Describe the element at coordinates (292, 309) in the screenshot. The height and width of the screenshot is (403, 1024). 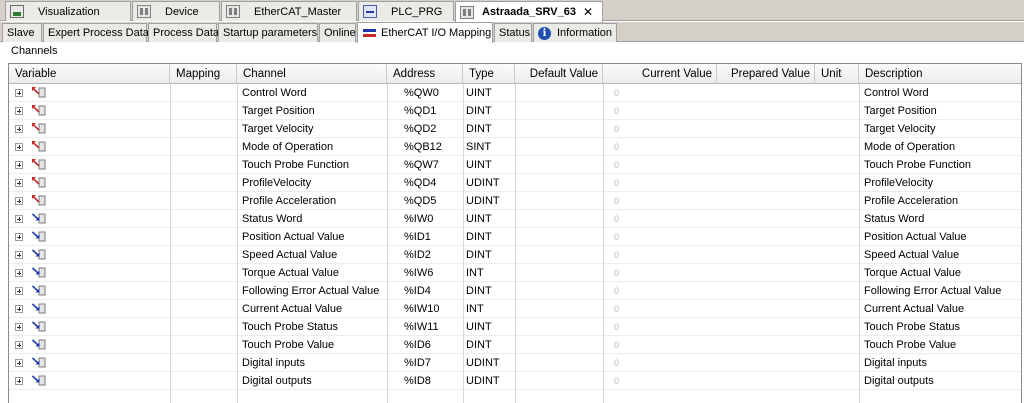
I see `channel-name: Current Actual Value` at that location.